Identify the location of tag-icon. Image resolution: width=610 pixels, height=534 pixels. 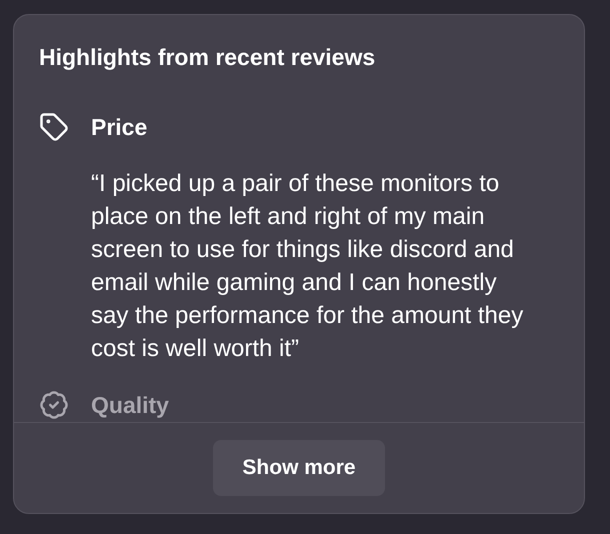
(54, 127).